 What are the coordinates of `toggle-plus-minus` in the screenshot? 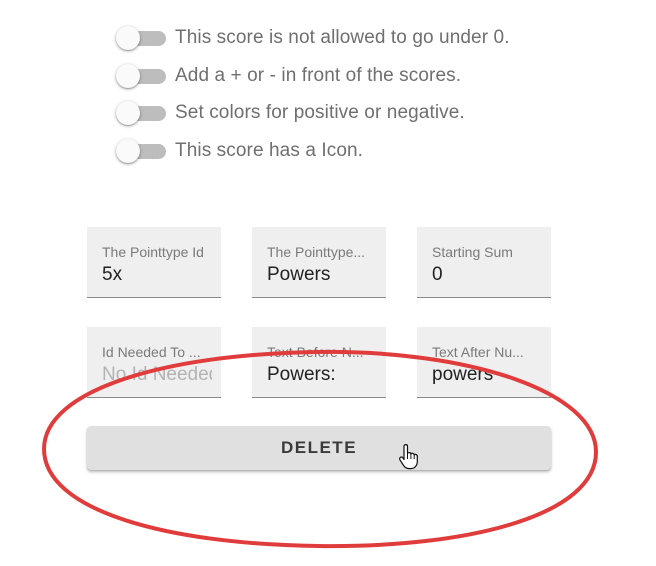 It's located at (140, 76).